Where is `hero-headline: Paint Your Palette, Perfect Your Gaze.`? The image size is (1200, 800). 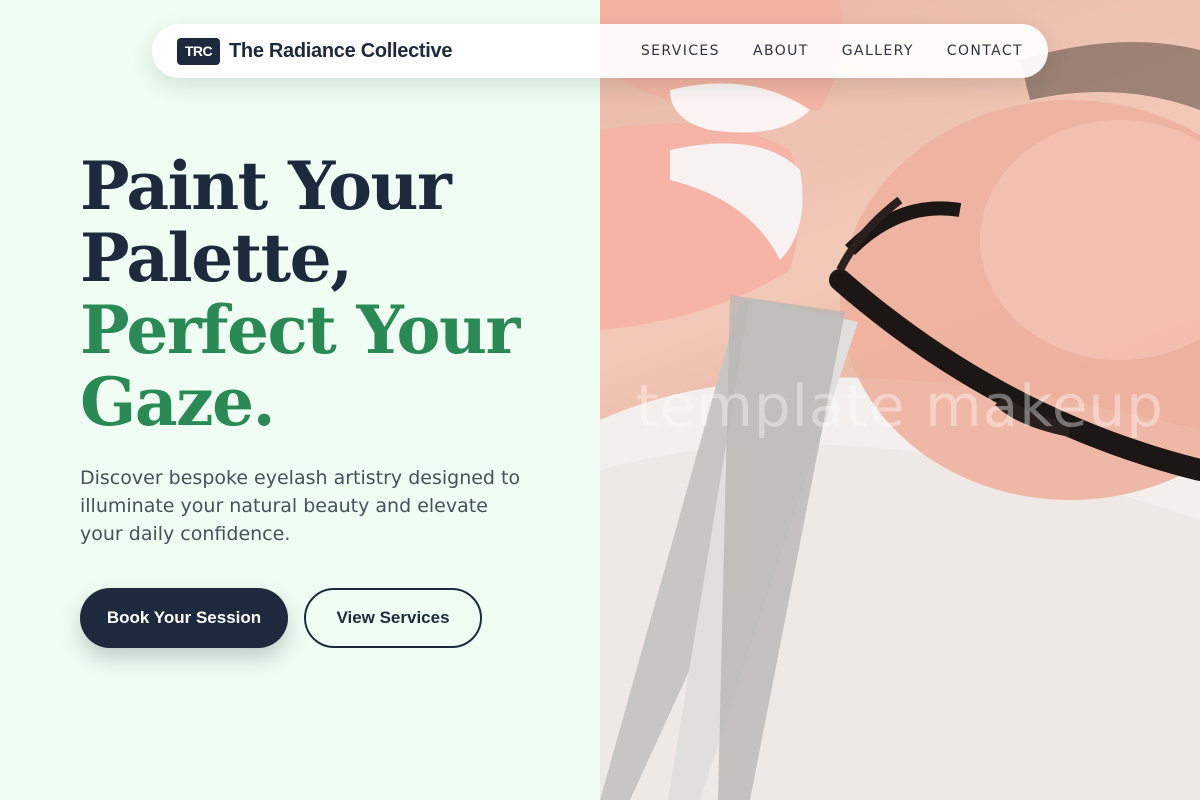
hero-headline: Paint Your Palette, Perfect Your Gaze. is located at coordinates (300, 294).